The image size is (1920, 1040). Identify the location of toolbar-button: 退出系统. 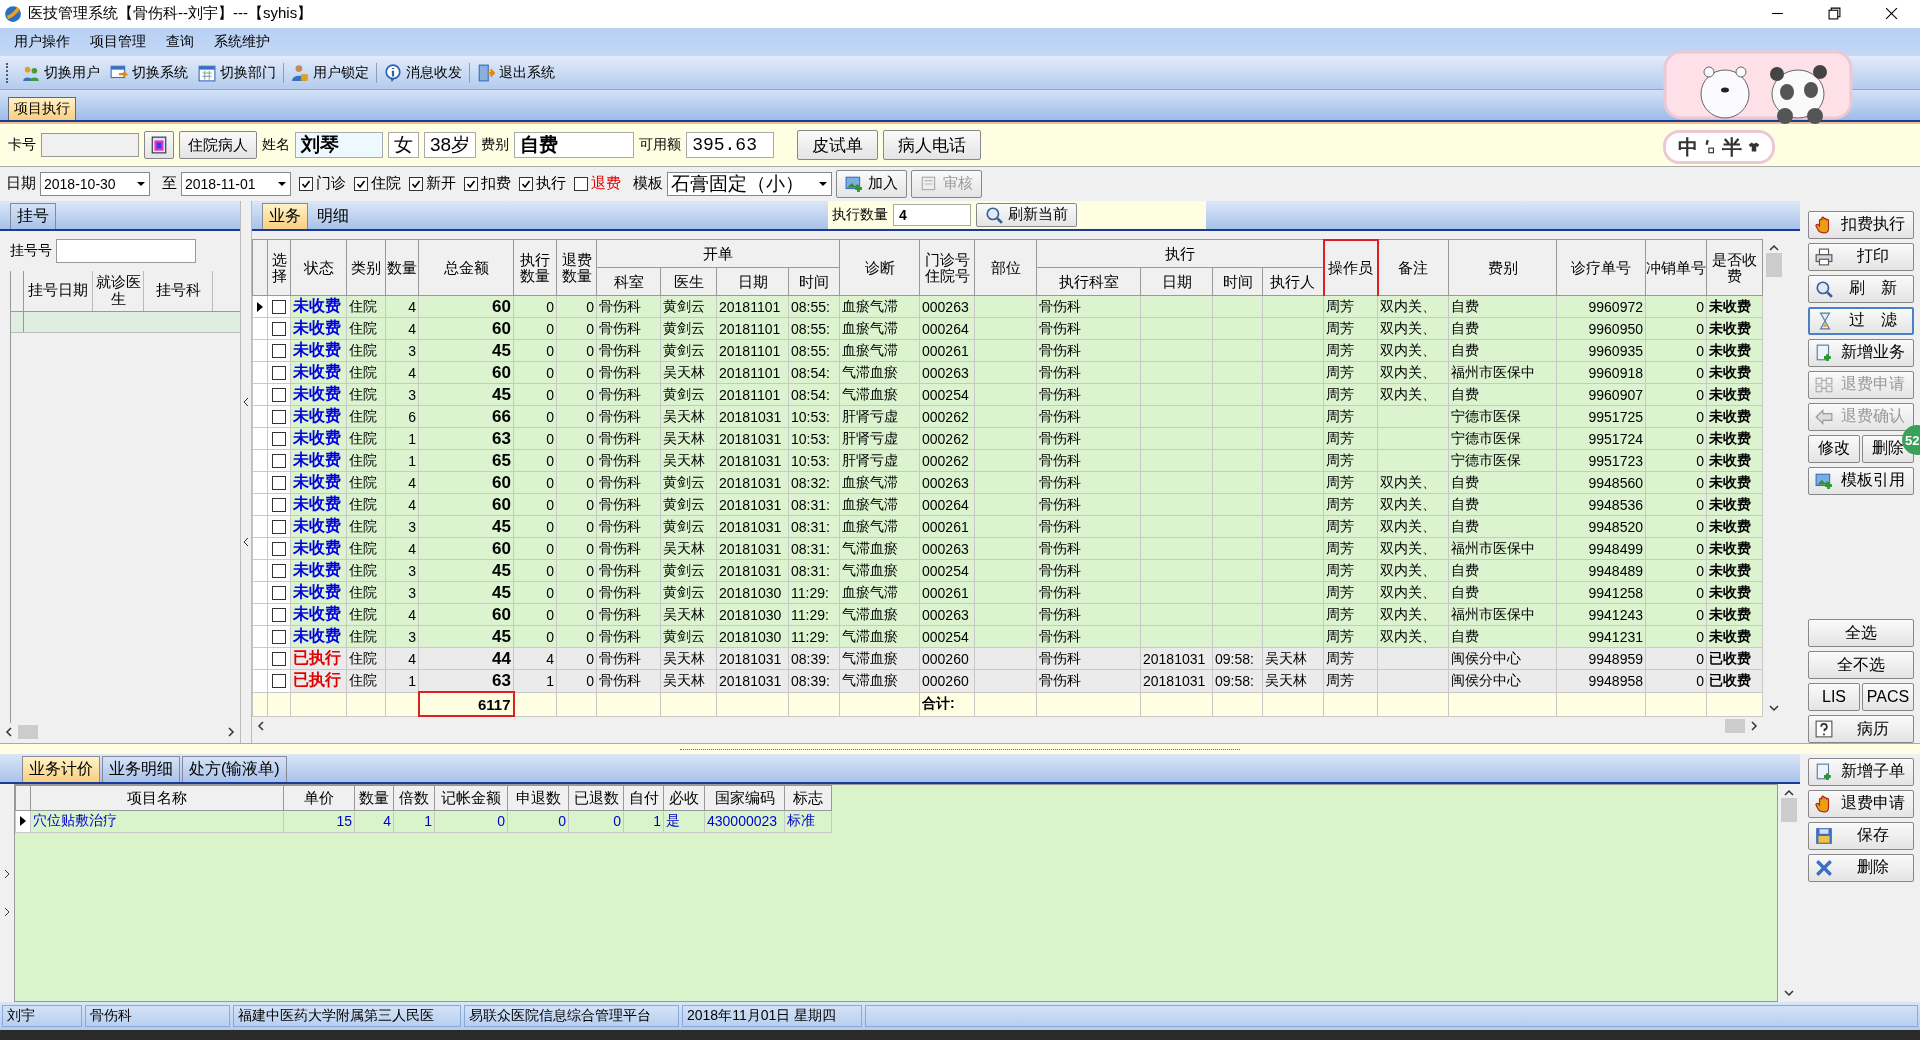
(516, 72).